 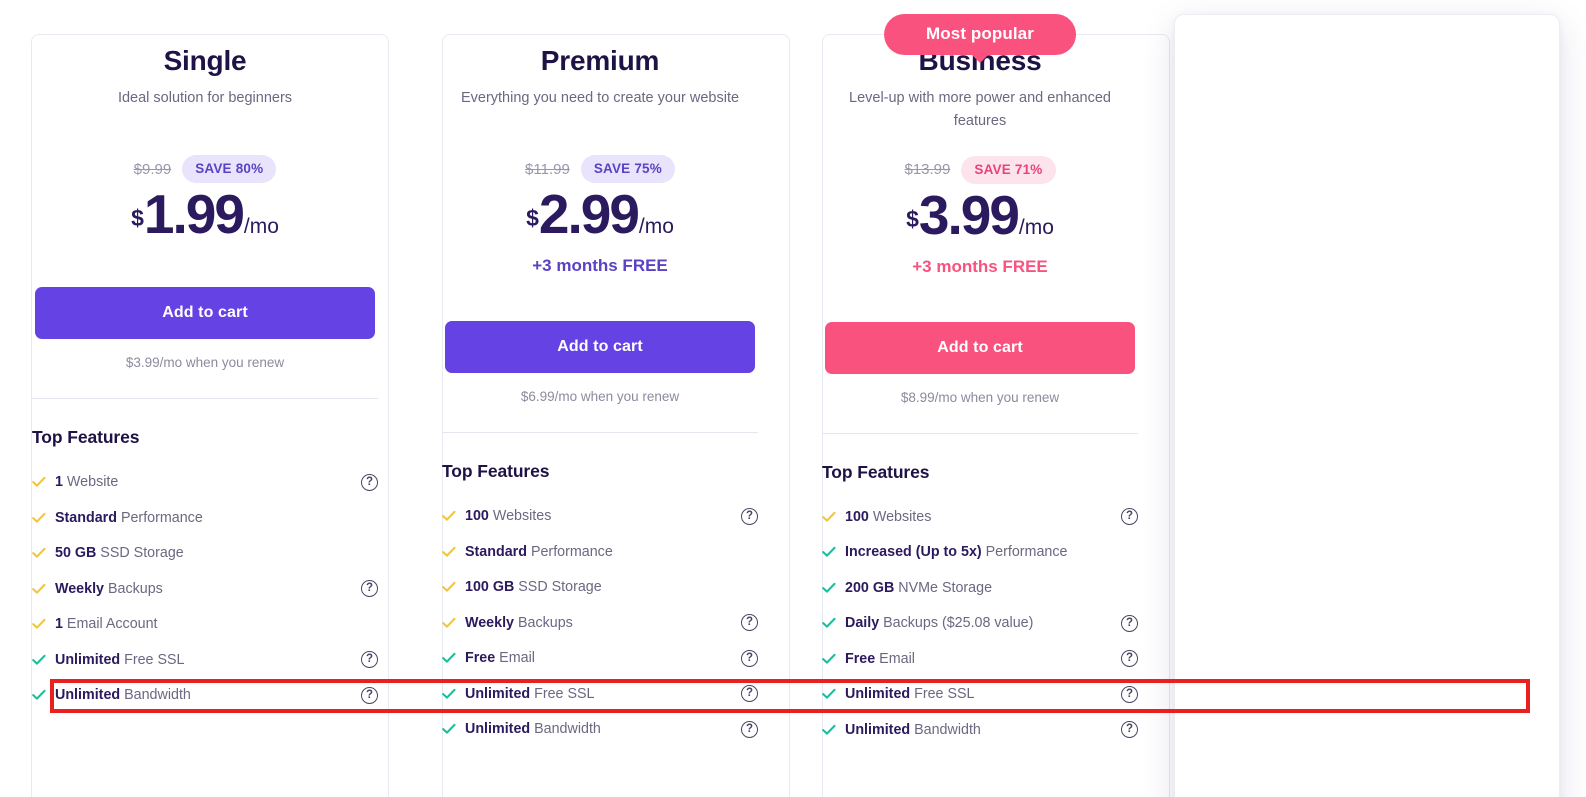 What do you see at coordinates (980, 38) in the screenshot?
I see `most-popular-badge: Most popular` at bounding box center [980, 38].